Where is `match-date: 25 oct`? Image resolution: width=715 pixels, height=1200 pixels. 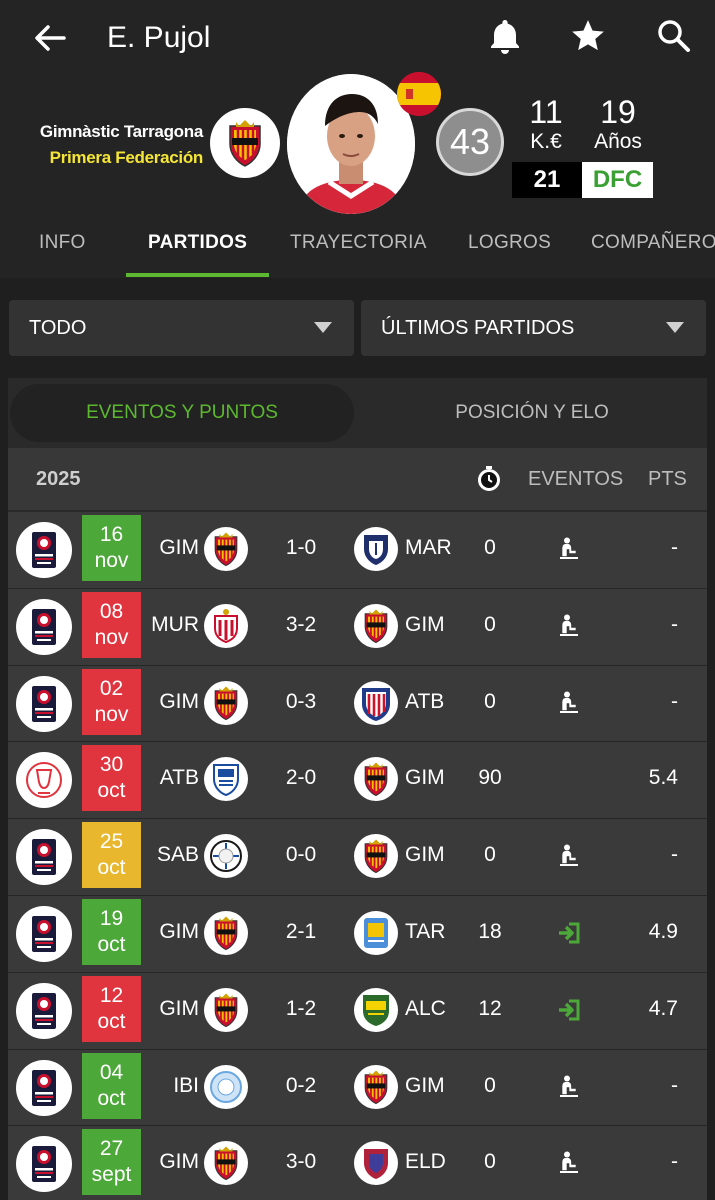 match-date: 25 oct is located at coordinates (111, 855).